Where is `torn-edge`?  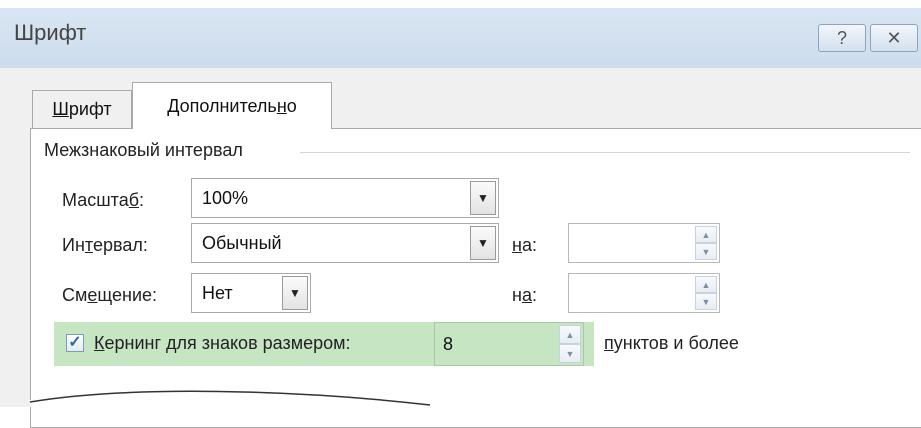
torn-edge is located at coordinates (230, 398).